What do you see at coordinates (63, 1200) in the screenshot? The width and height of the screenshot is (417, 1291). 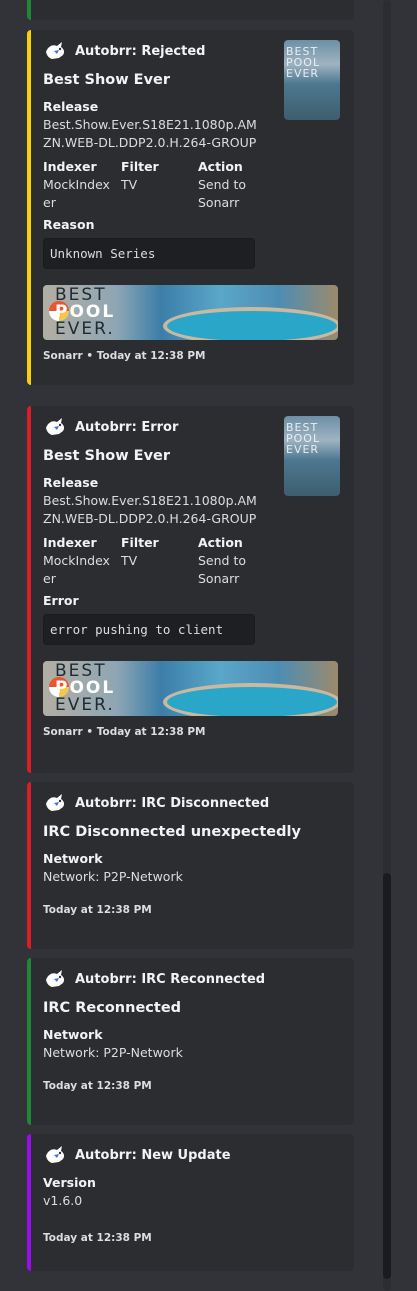 I see `field-version-value: v1.6.0` at bounding box center [63, 1200].